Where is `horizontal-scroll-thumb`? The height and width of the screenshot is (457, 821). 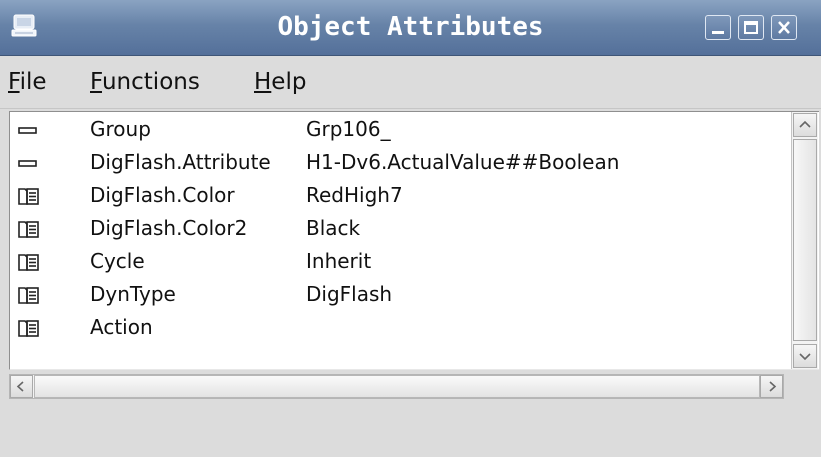
horizontal-scroll-thumb is located at coordinates (397, 386).